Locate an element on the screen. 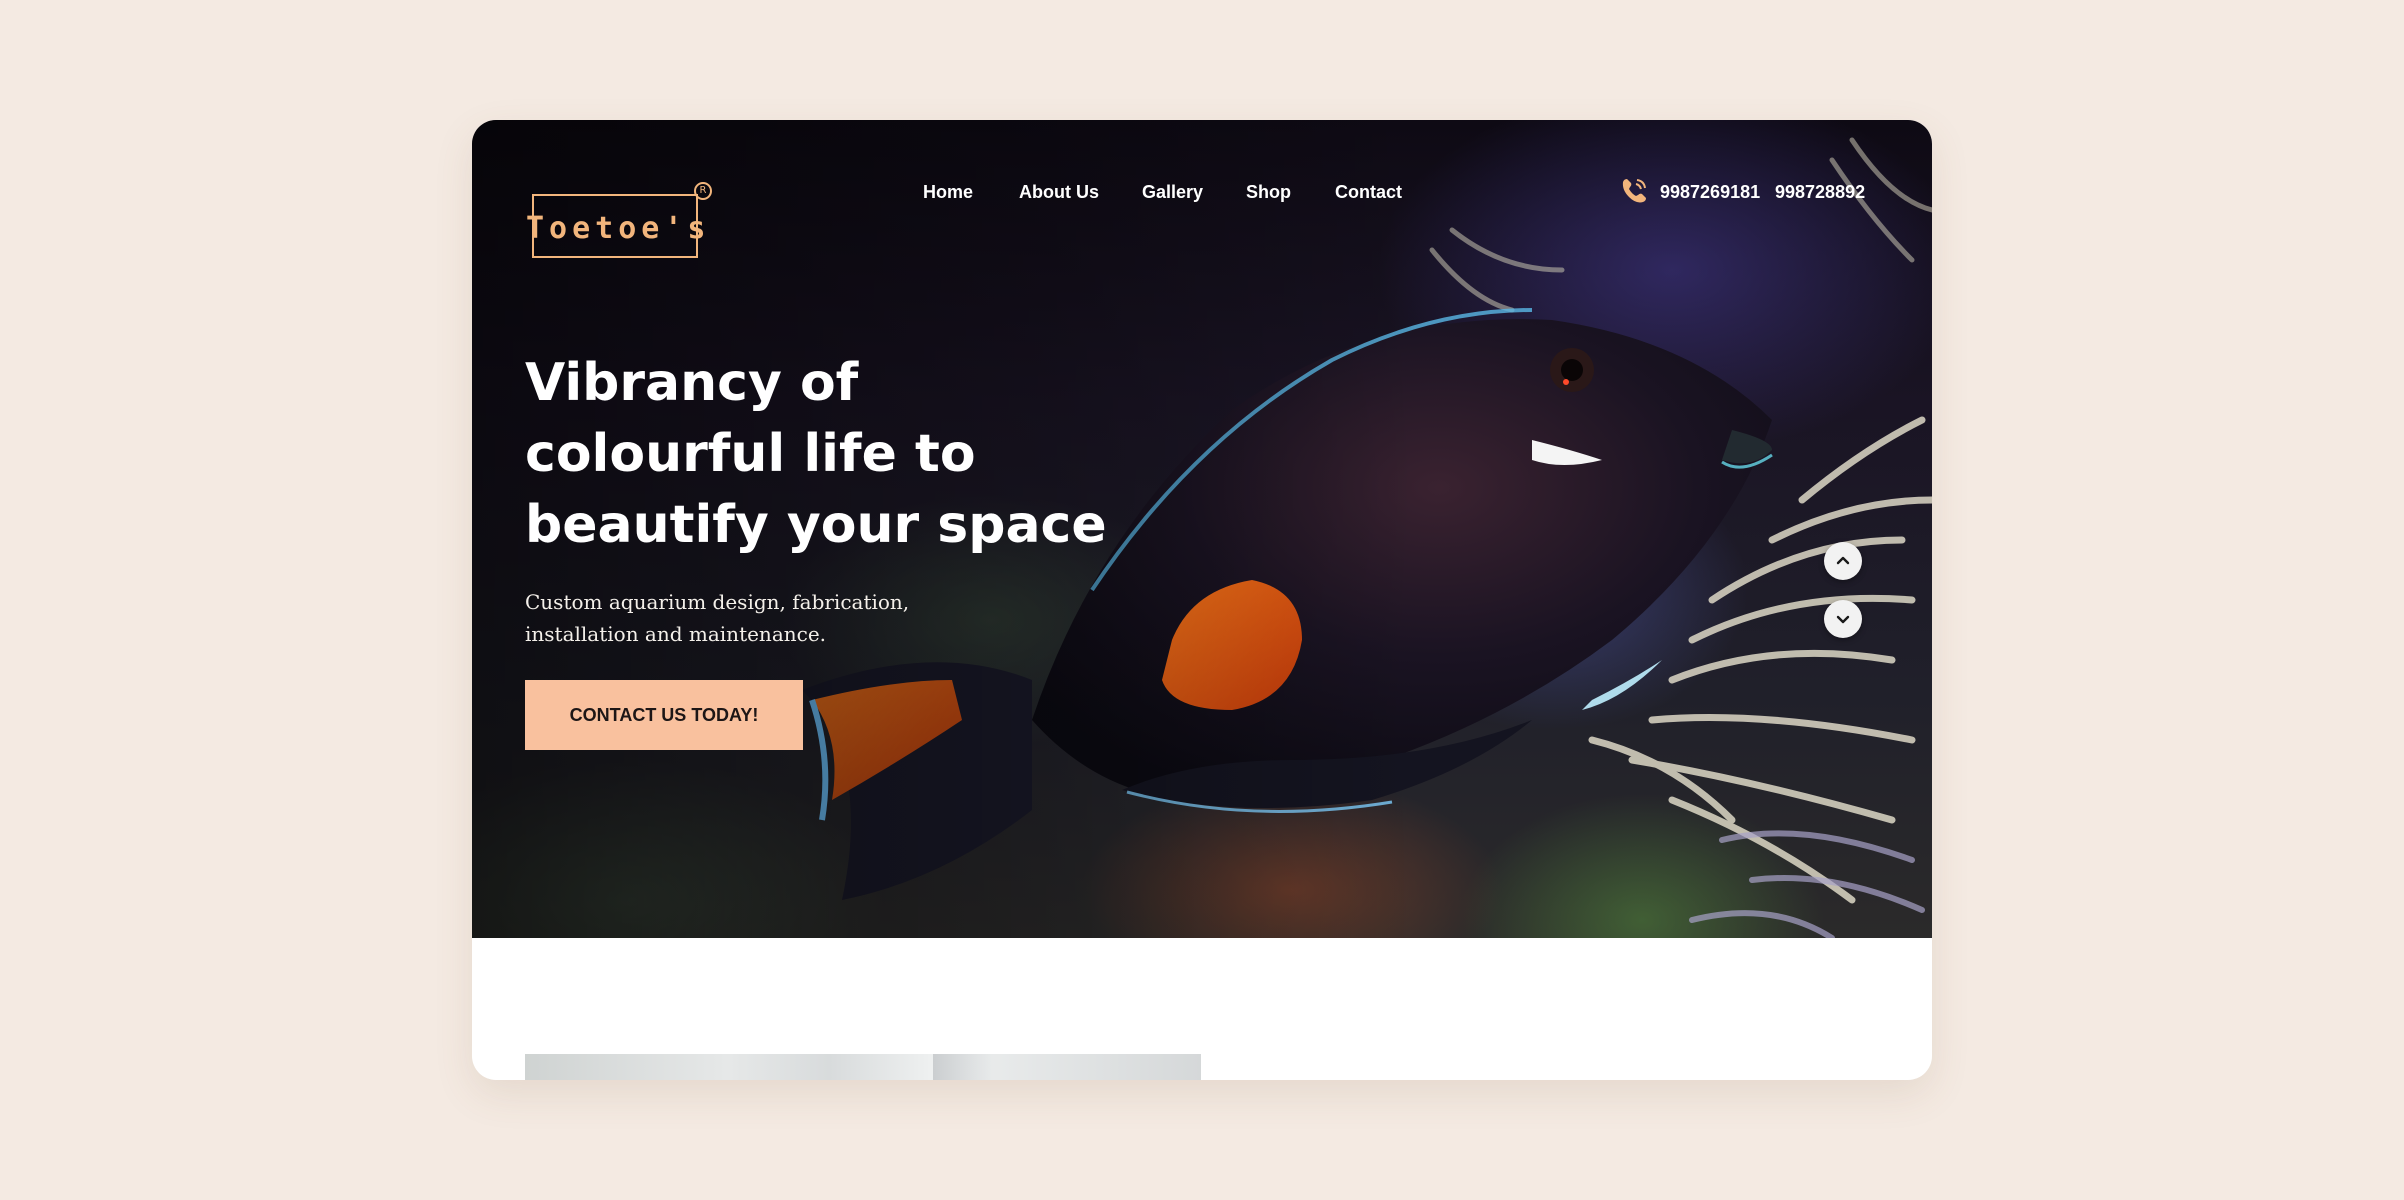 Image resolution: width=2404 pixels, height=1200 pixels. phone-number-primary: 9987269181 is located at coordinates (1710, 192).